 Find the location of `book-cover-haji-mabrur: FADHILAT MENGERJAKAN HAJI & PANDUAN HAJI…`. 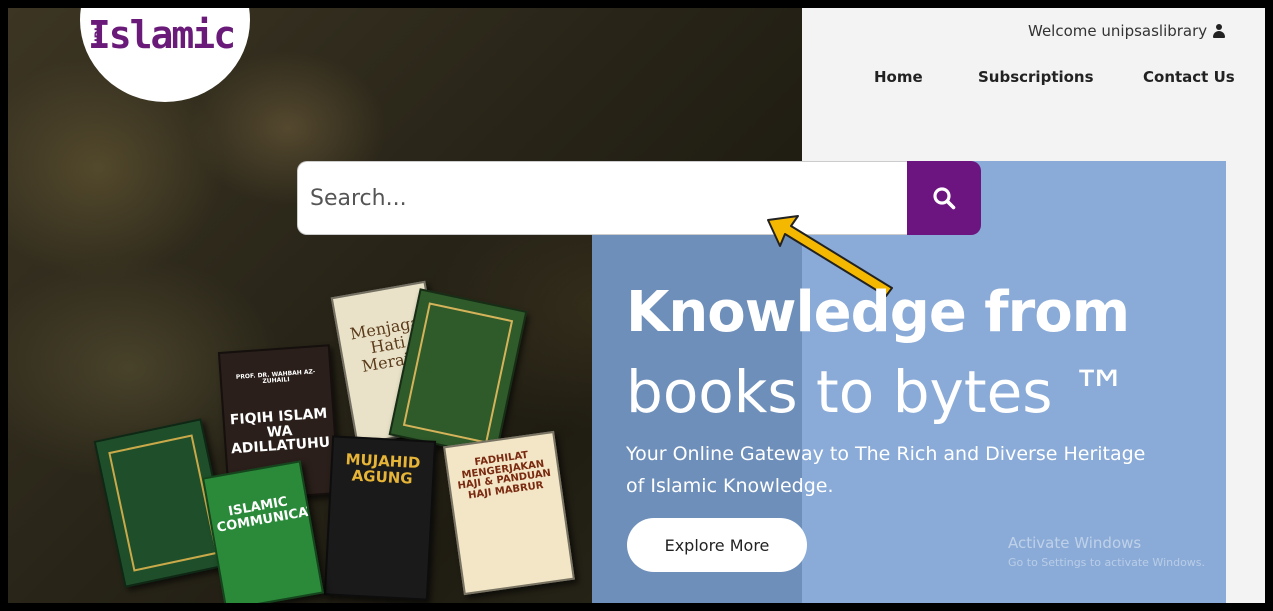

book-cover-haji-mabrur: FADHILAT MENGERJAKAN HAJI & PANDUAN HAJI… is located at coordinates (509, 513).